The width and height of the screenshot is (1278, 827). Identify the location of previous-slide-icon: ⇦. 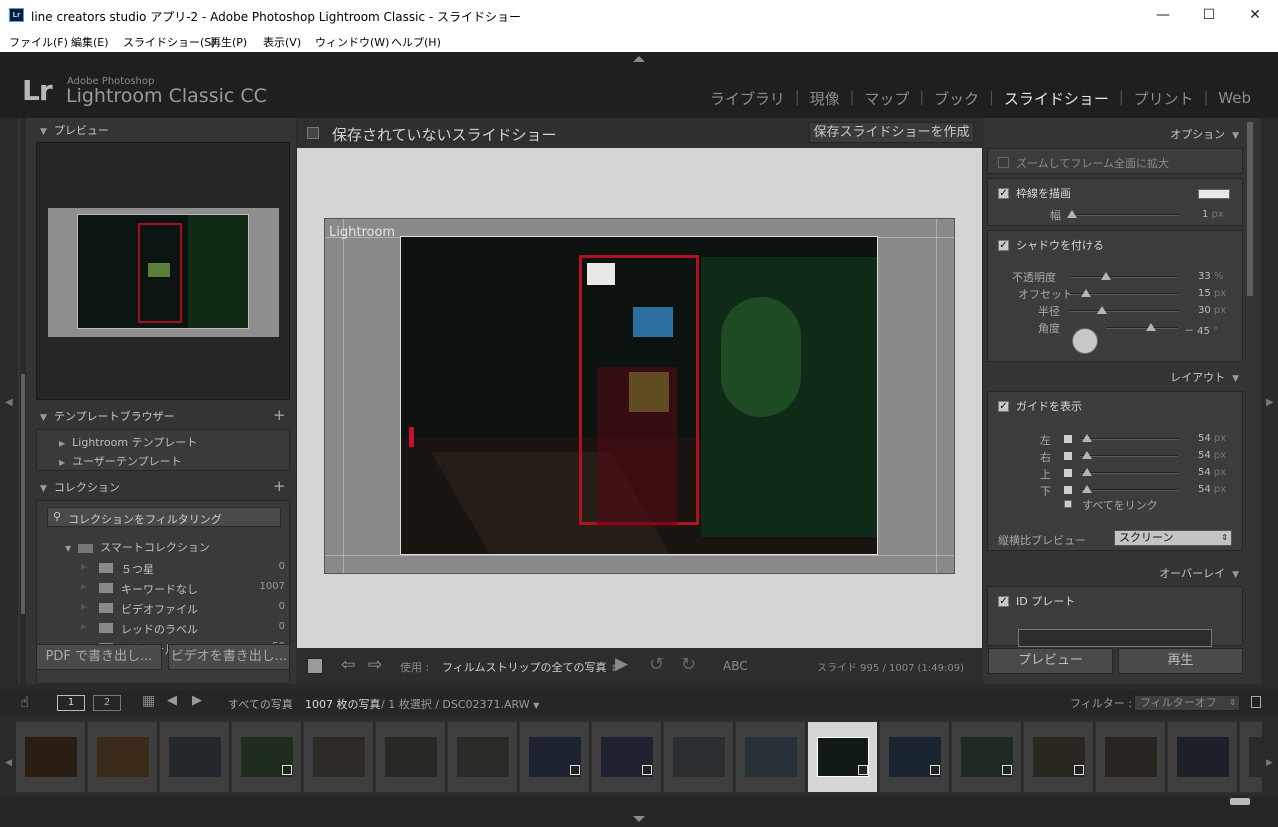
(348, 665).